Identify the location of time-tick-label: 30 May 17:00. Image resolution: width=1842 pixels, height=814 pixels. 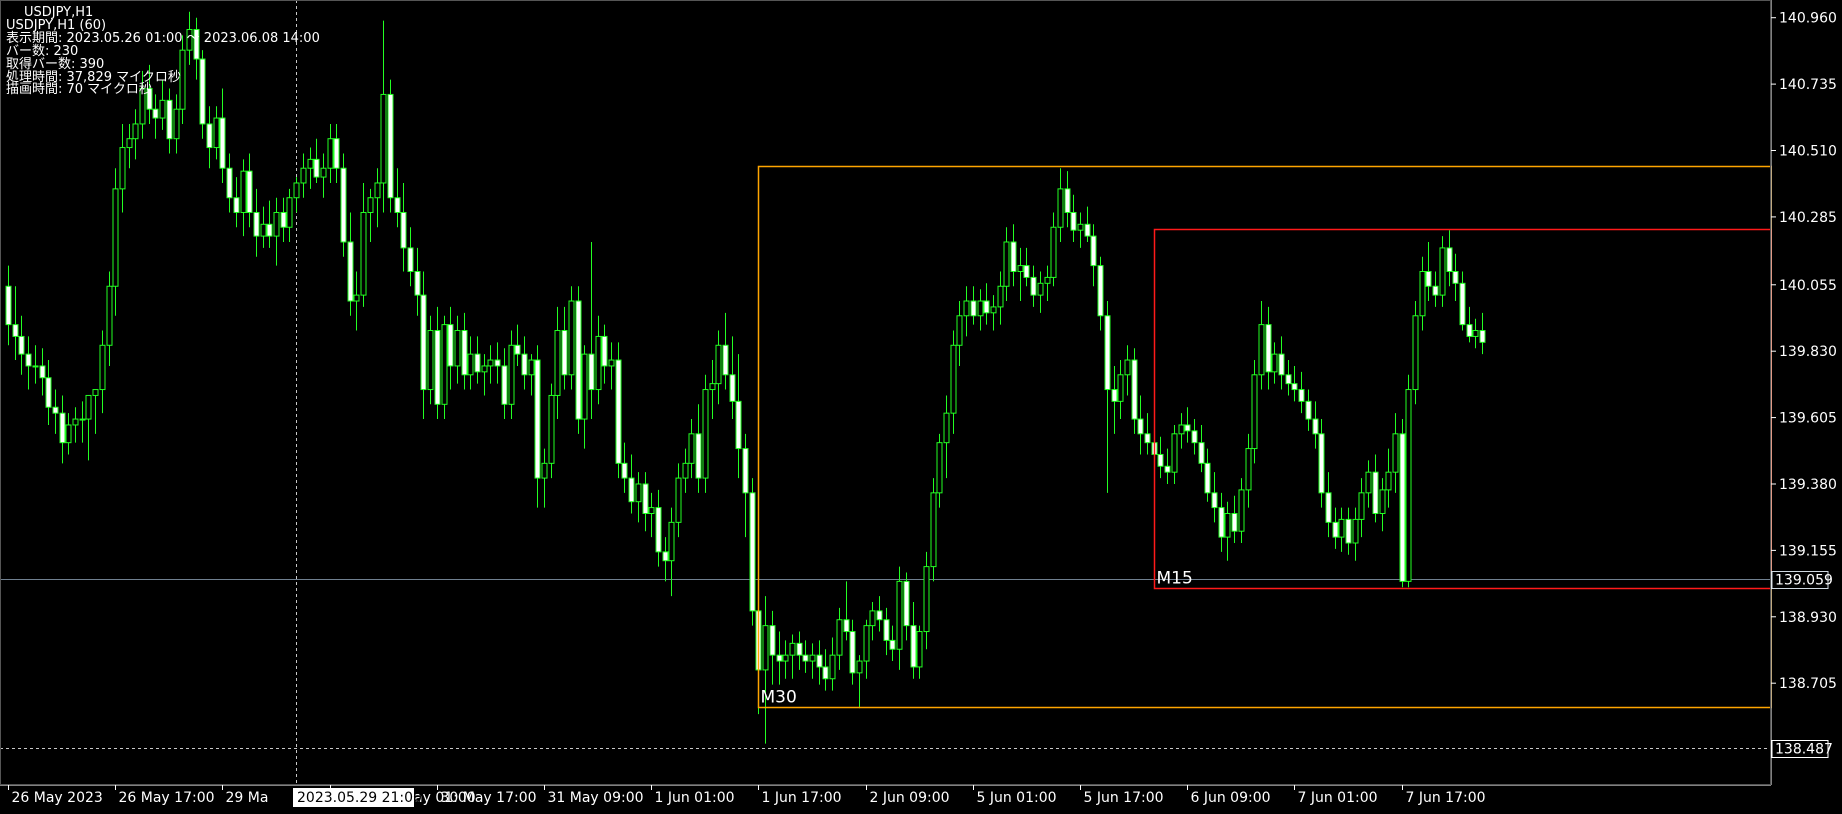
(489, 798).